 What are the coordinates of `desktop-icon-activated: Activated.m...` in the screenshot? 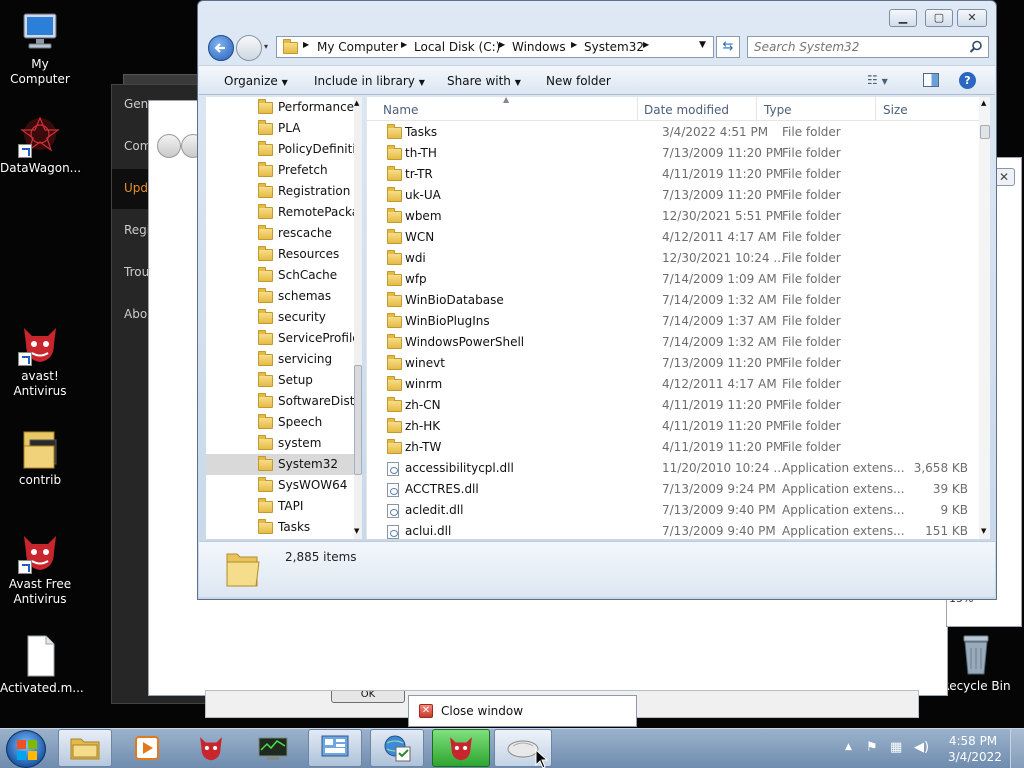 It's located at (42, 665).